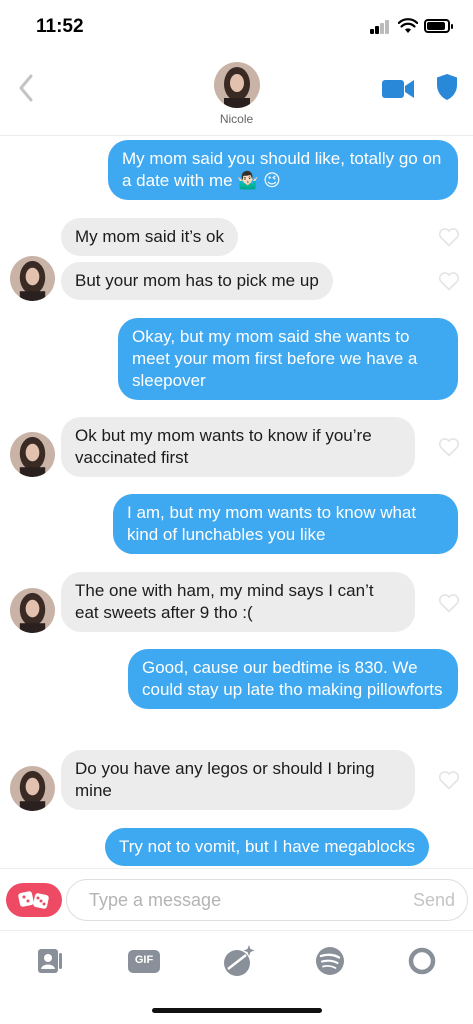  I want to click on wifi-icon, so click(408, 25).